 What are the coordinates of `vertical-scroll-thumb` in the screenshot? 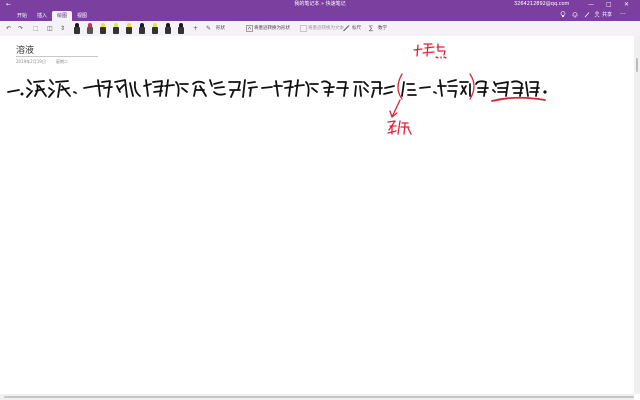 It's located at (637, 65).